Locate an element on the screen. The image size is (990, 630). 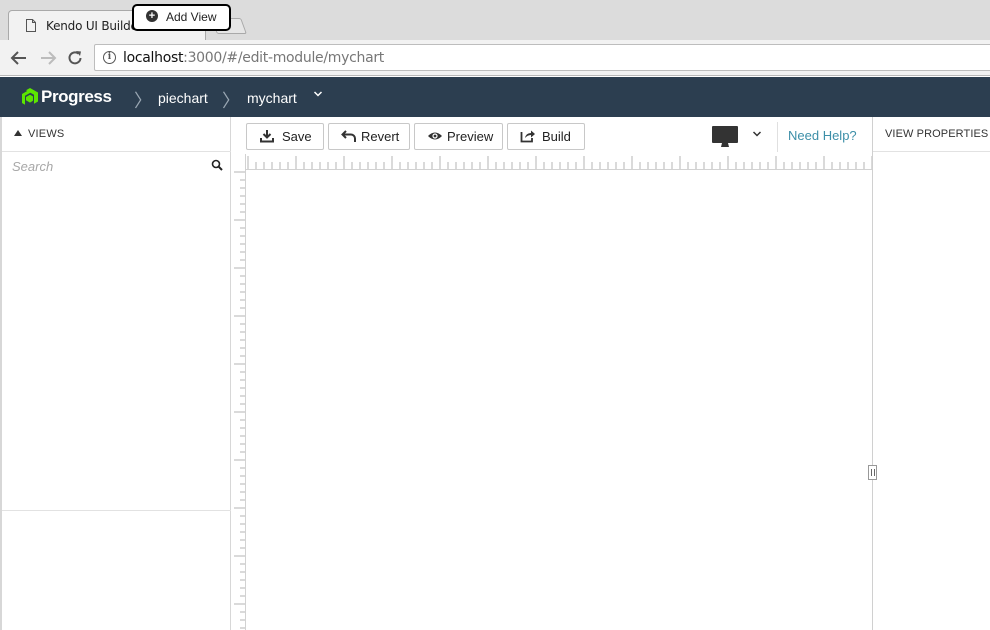
build-label: Build is located at coordinates (556, 136).